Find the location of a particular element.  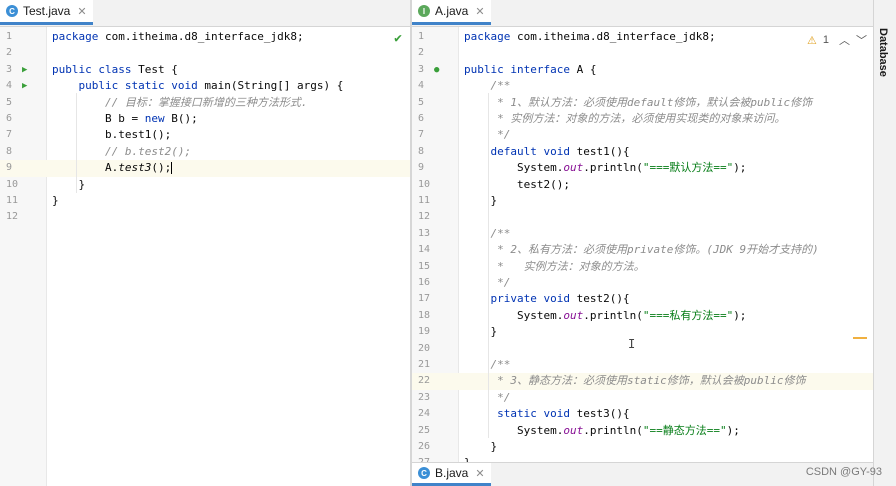

implementation-gutter-icon: ● is located at coordinates (436, 70).